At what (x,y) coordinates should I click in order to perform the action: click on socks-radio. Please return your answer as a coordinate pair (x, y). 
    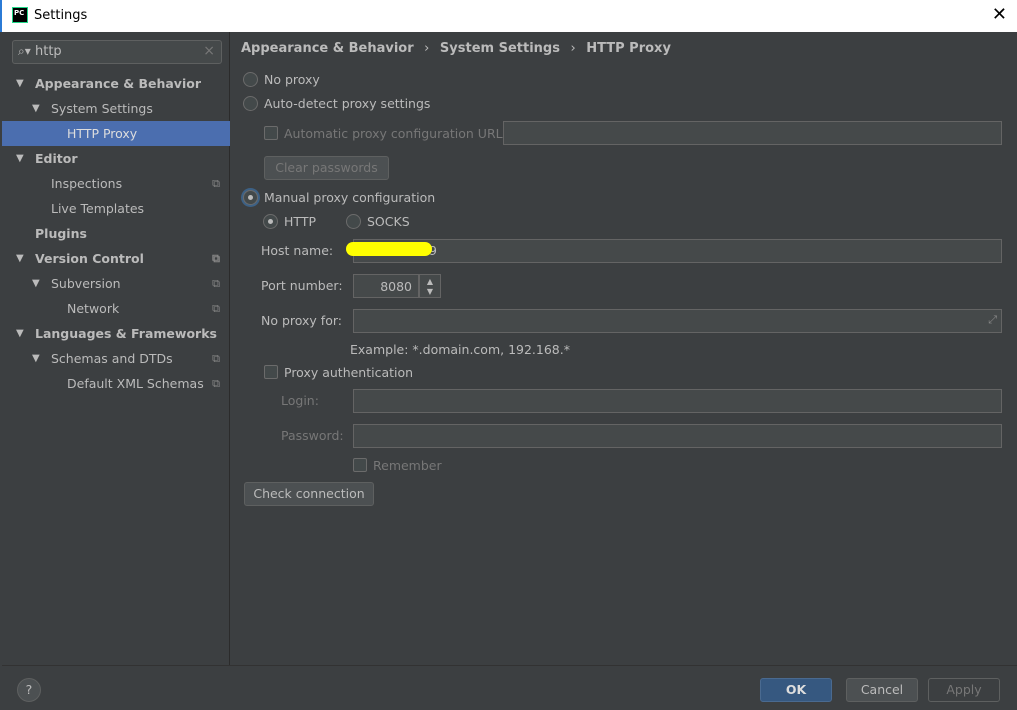
    Looking at the image, I should click on (353, 221).